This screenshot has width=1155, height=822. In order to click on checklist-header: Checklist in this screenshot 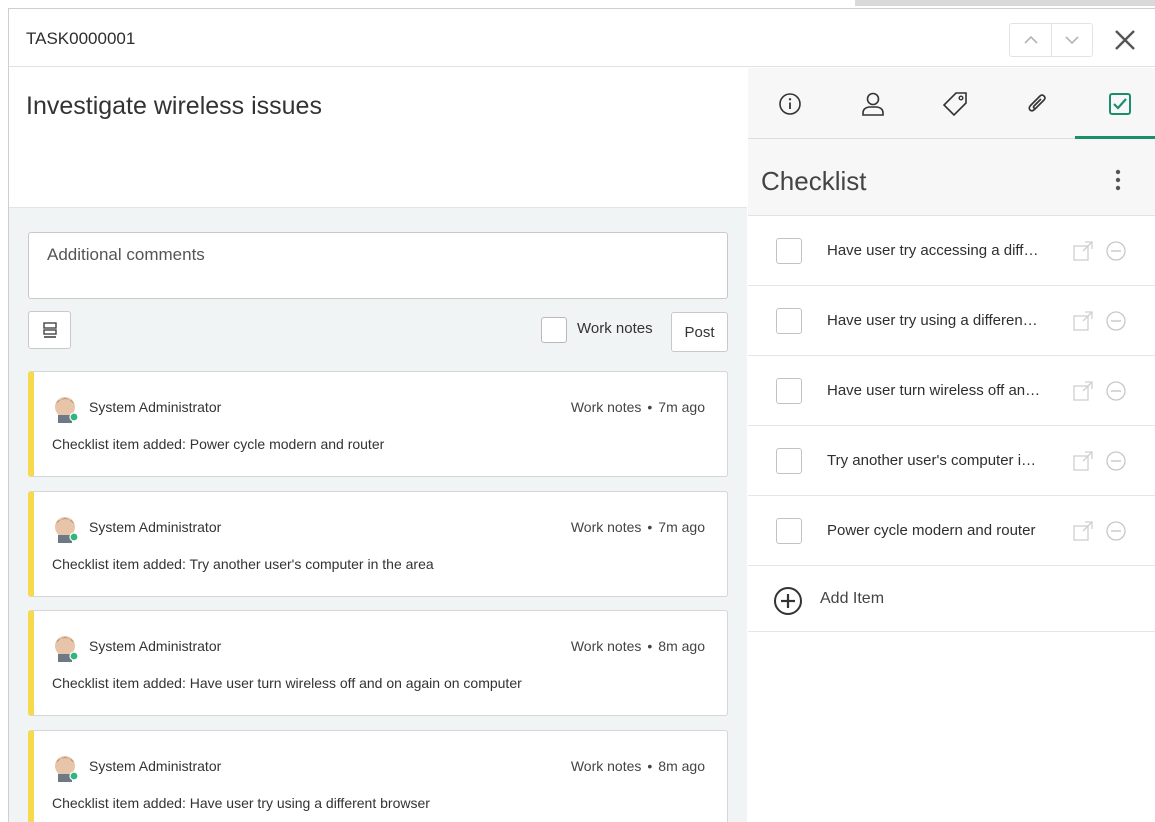, I will do `click(951, 177)`.